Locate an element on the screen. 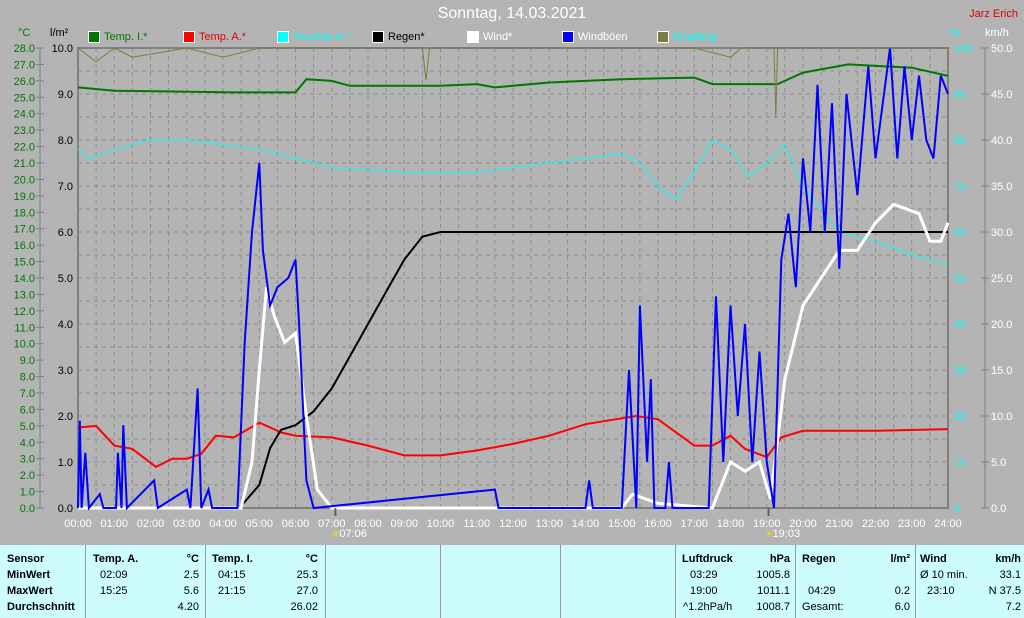 This screenshot has height=618, width=1024. legend-item: Temp. I.* is located at coordinates (117, 37).